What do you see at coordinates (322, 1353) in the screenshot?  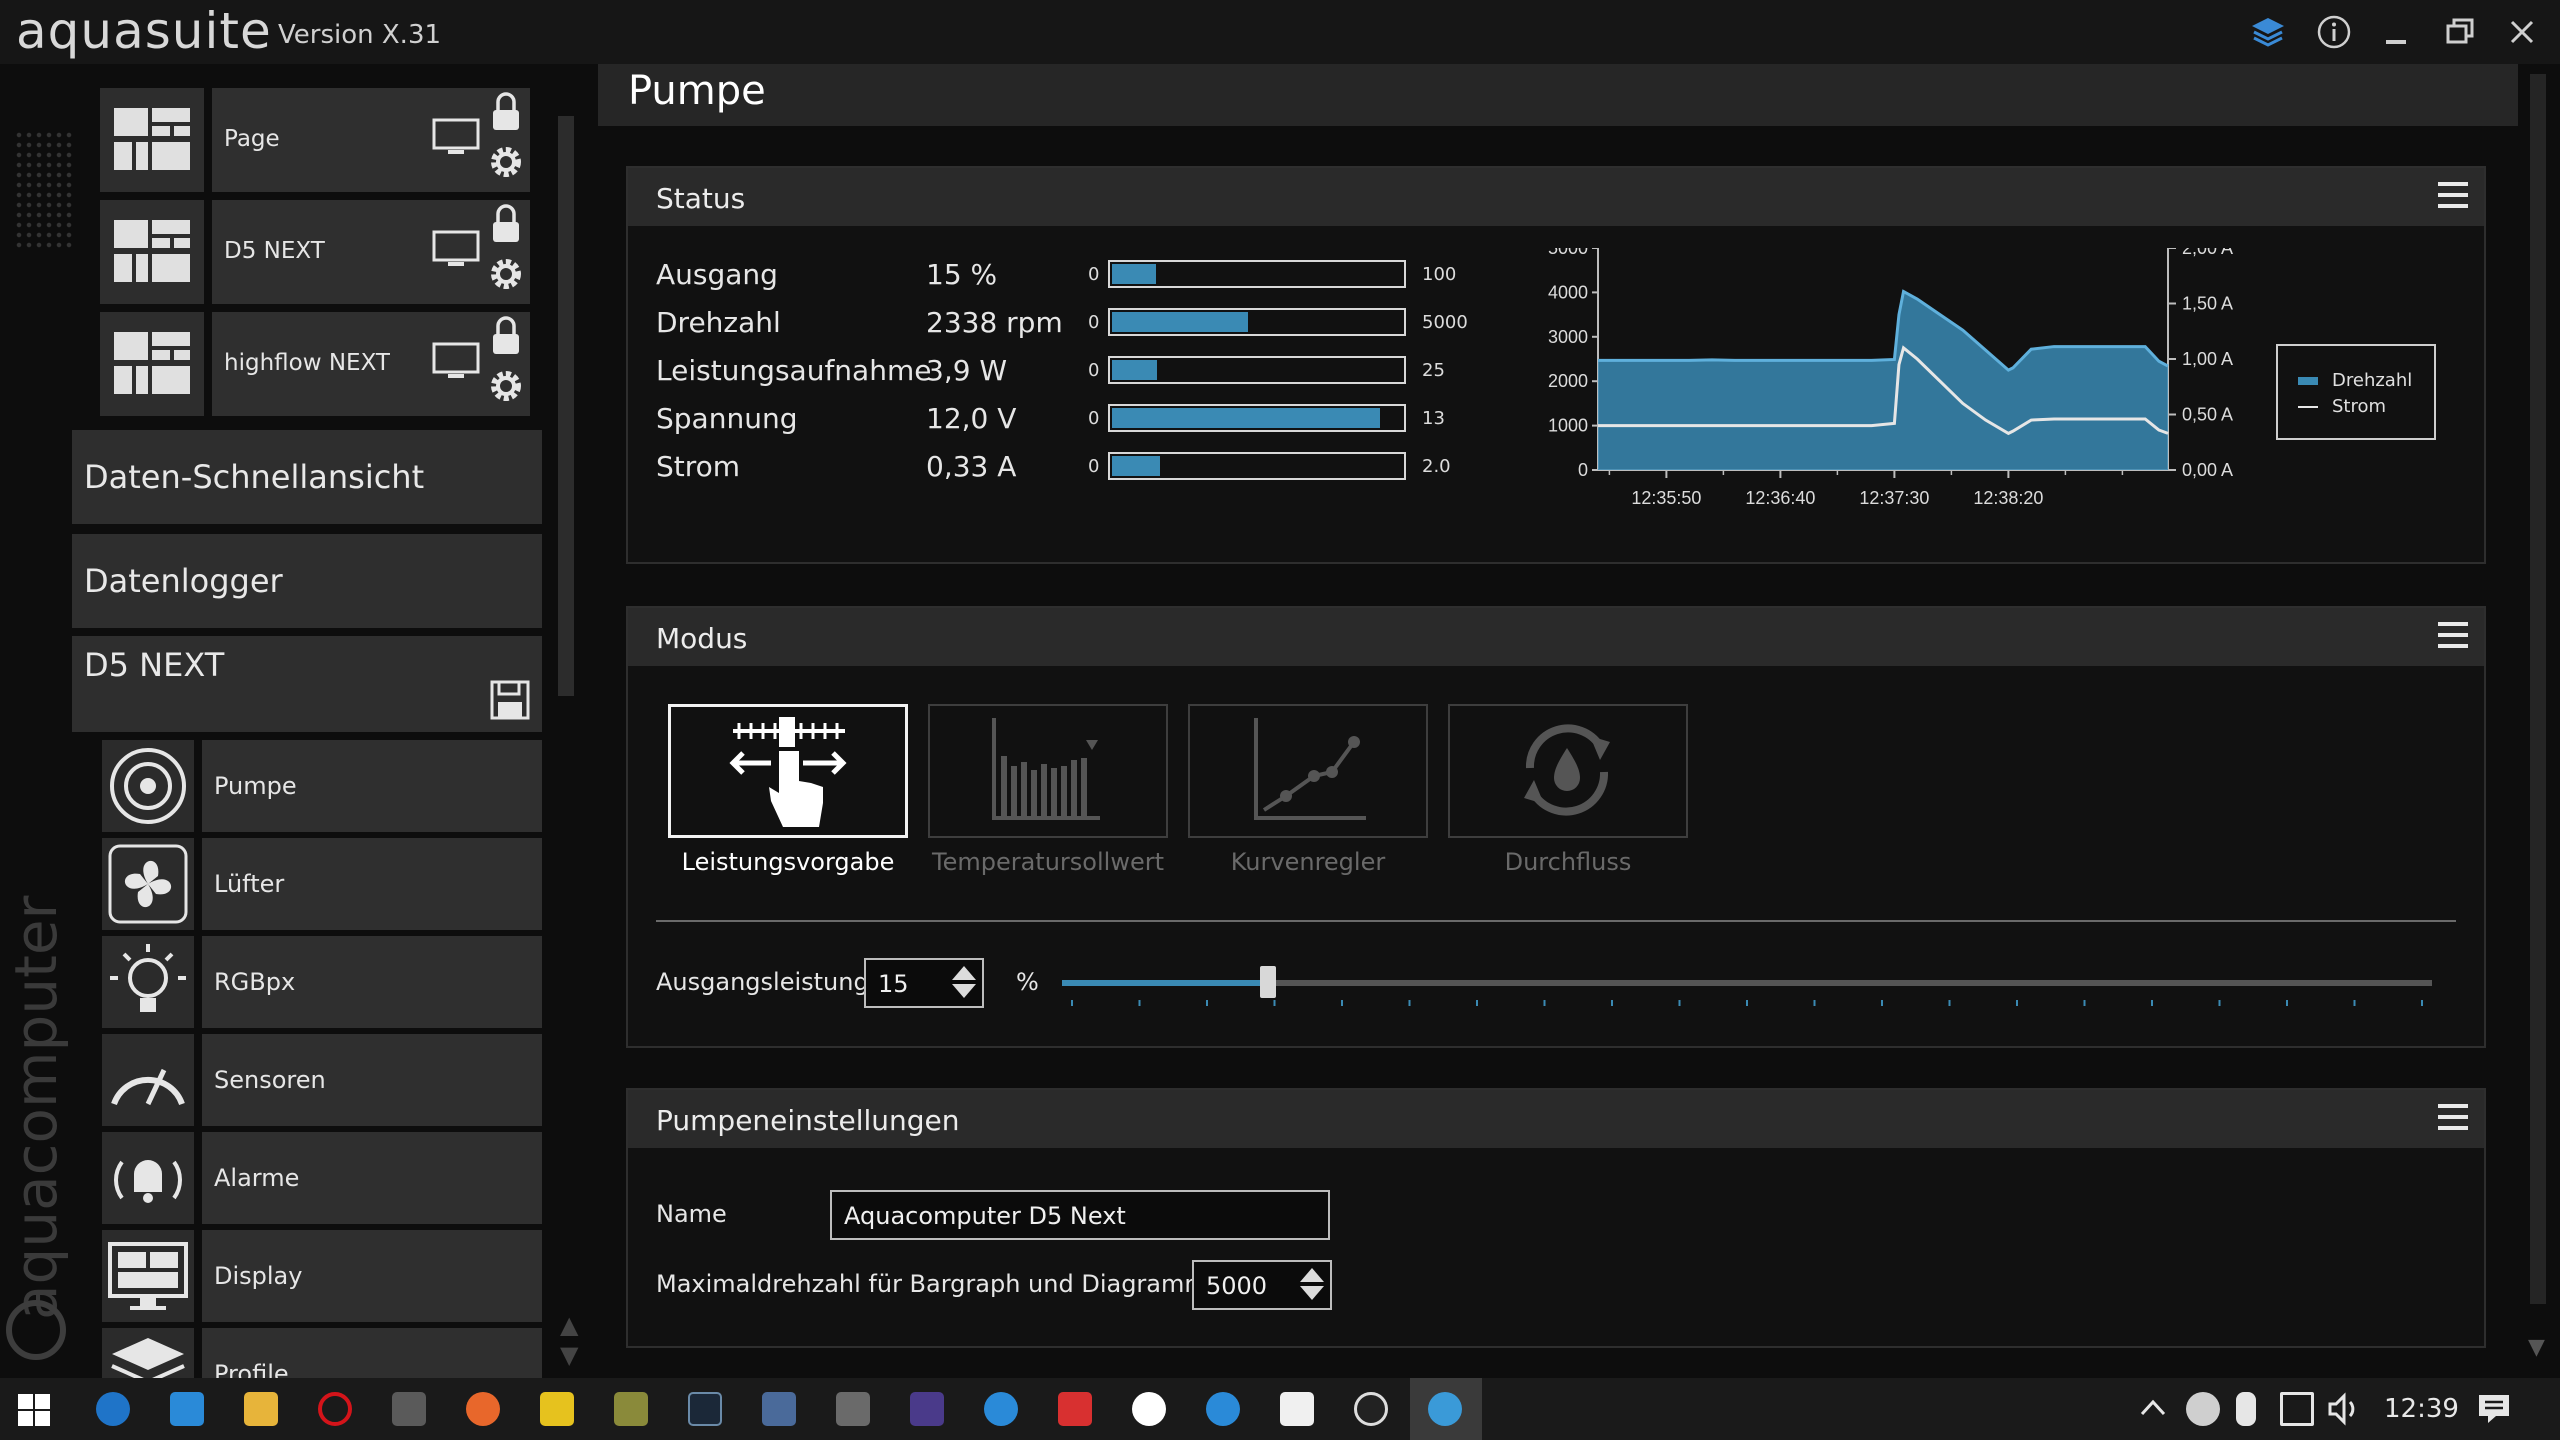 I see `nav-item-profile: Profile` at bounding box center [322, 1353].